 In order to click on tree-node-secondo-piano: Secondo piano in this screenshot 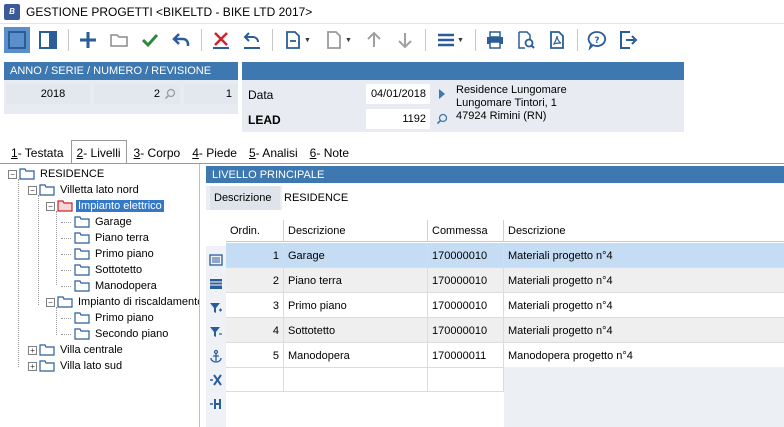, I will do `click(122, 334)`.